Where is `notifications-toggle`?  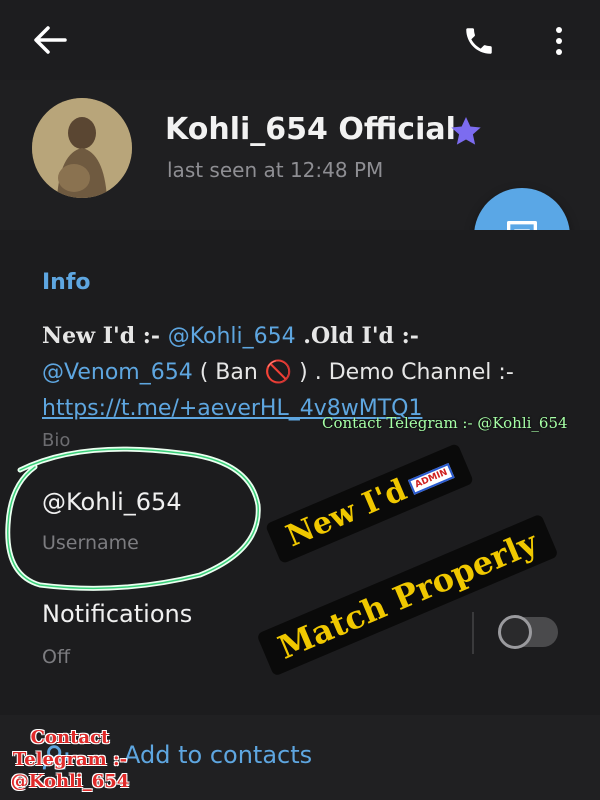
notifications-toggle is located at coordinates (528, 632).